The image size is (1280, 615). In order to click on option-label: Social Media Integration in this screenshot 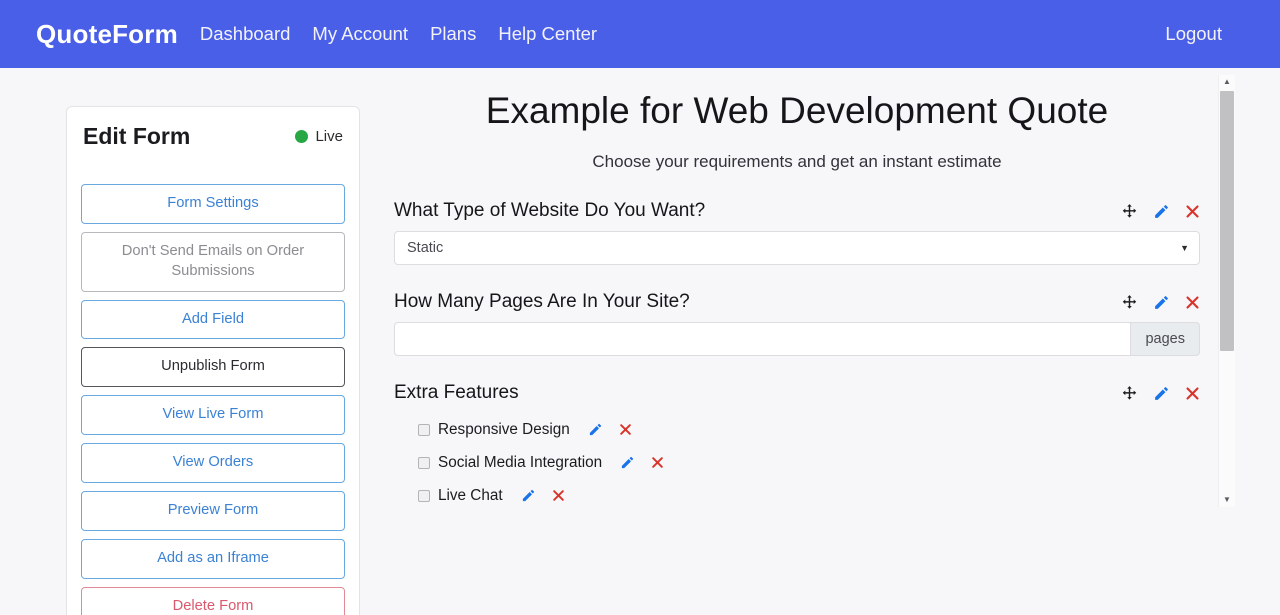, I will do `click(520, 462)`.